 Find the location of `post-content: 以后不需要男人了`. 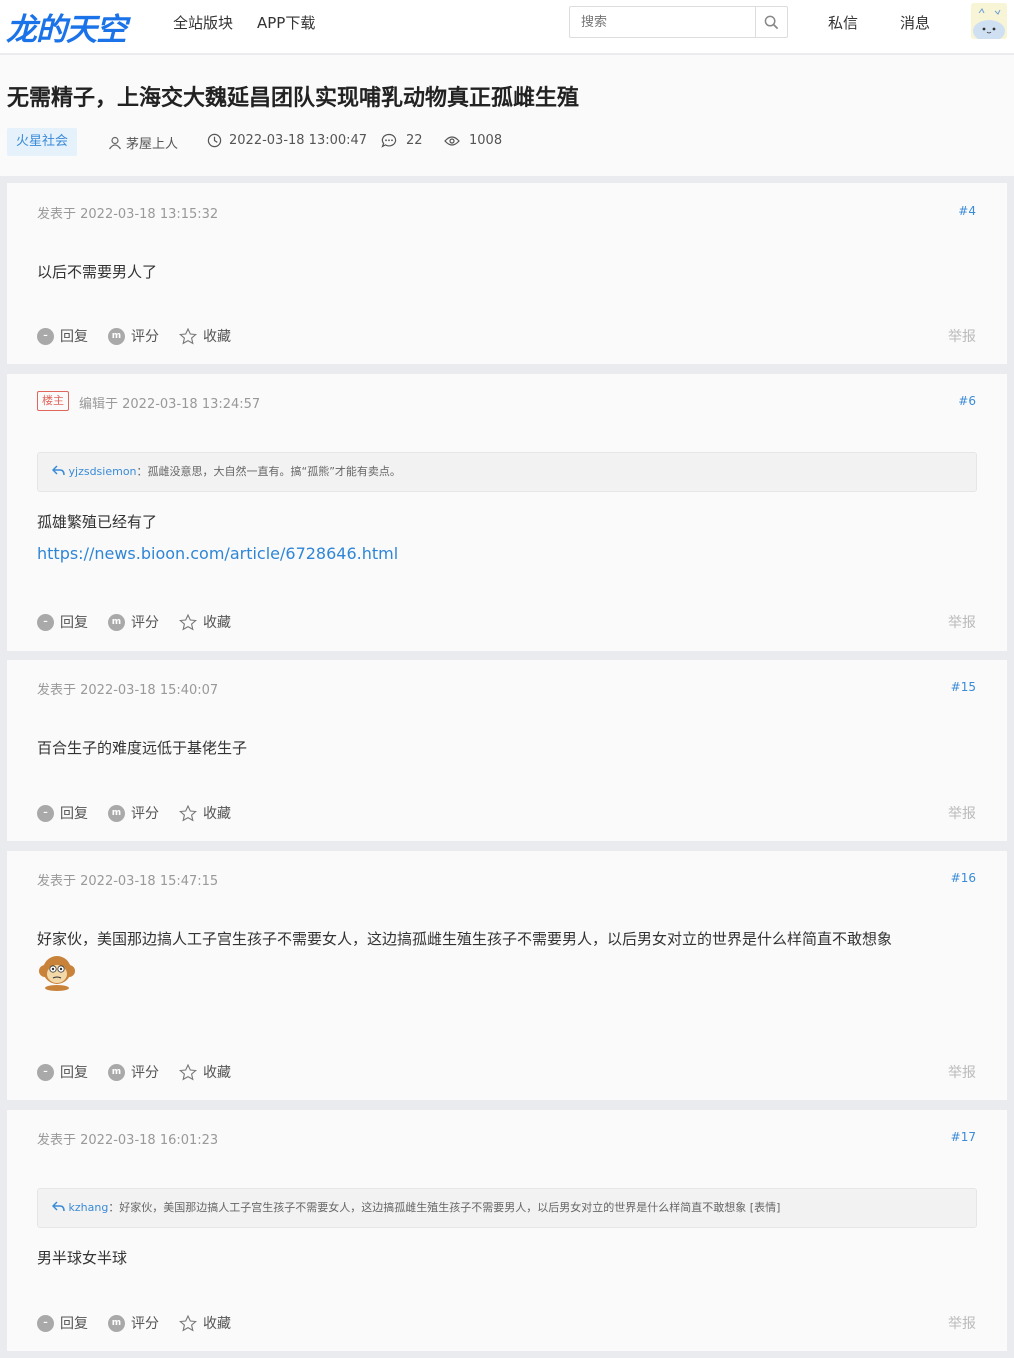

post-content: 以后不需要男人了 is located at coordinates (97, 272).